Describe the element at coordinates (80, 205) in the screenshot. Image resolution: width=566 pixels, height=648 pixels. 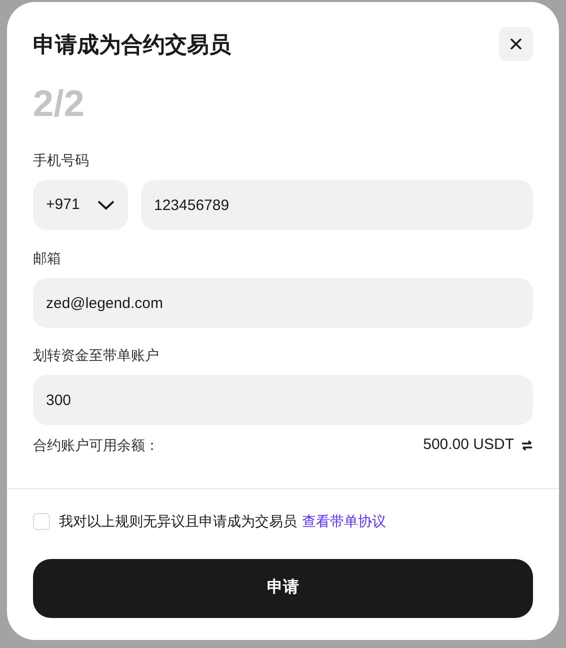
I see `country-code-select: +971` at that location.